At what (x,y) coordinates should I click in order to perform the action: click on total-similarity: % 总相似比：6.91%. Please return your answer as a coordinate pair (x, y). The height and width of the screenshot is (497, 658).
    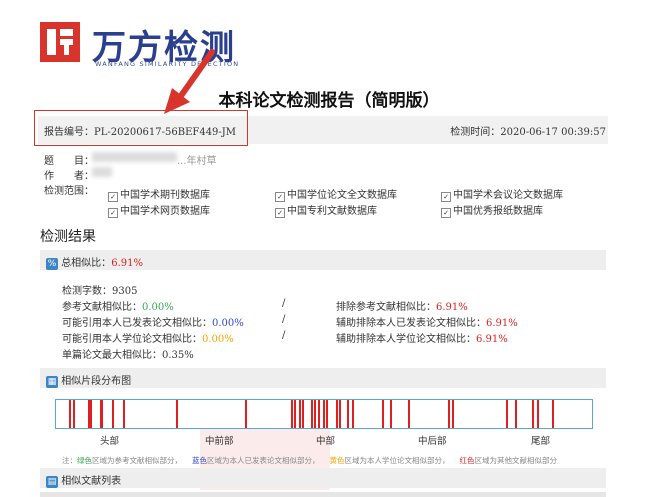
    Looking at the image, I should click on (94, 264).